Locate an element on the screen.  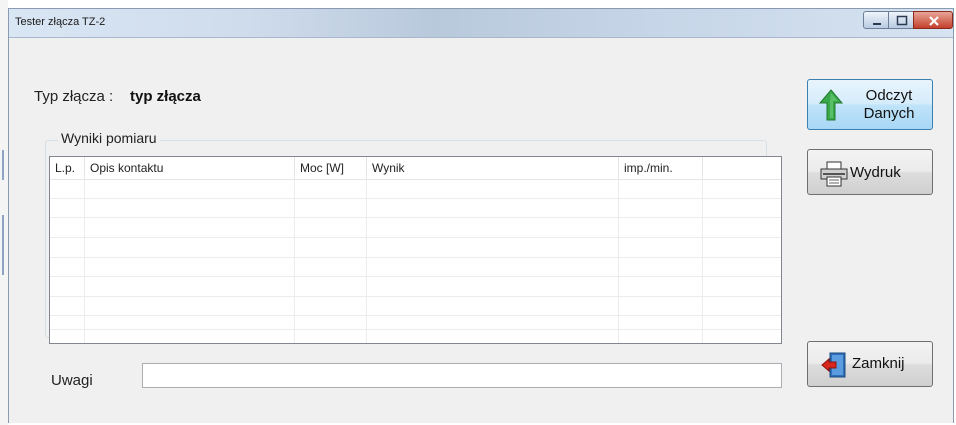
close-icon is located at coordinates (934, 21).